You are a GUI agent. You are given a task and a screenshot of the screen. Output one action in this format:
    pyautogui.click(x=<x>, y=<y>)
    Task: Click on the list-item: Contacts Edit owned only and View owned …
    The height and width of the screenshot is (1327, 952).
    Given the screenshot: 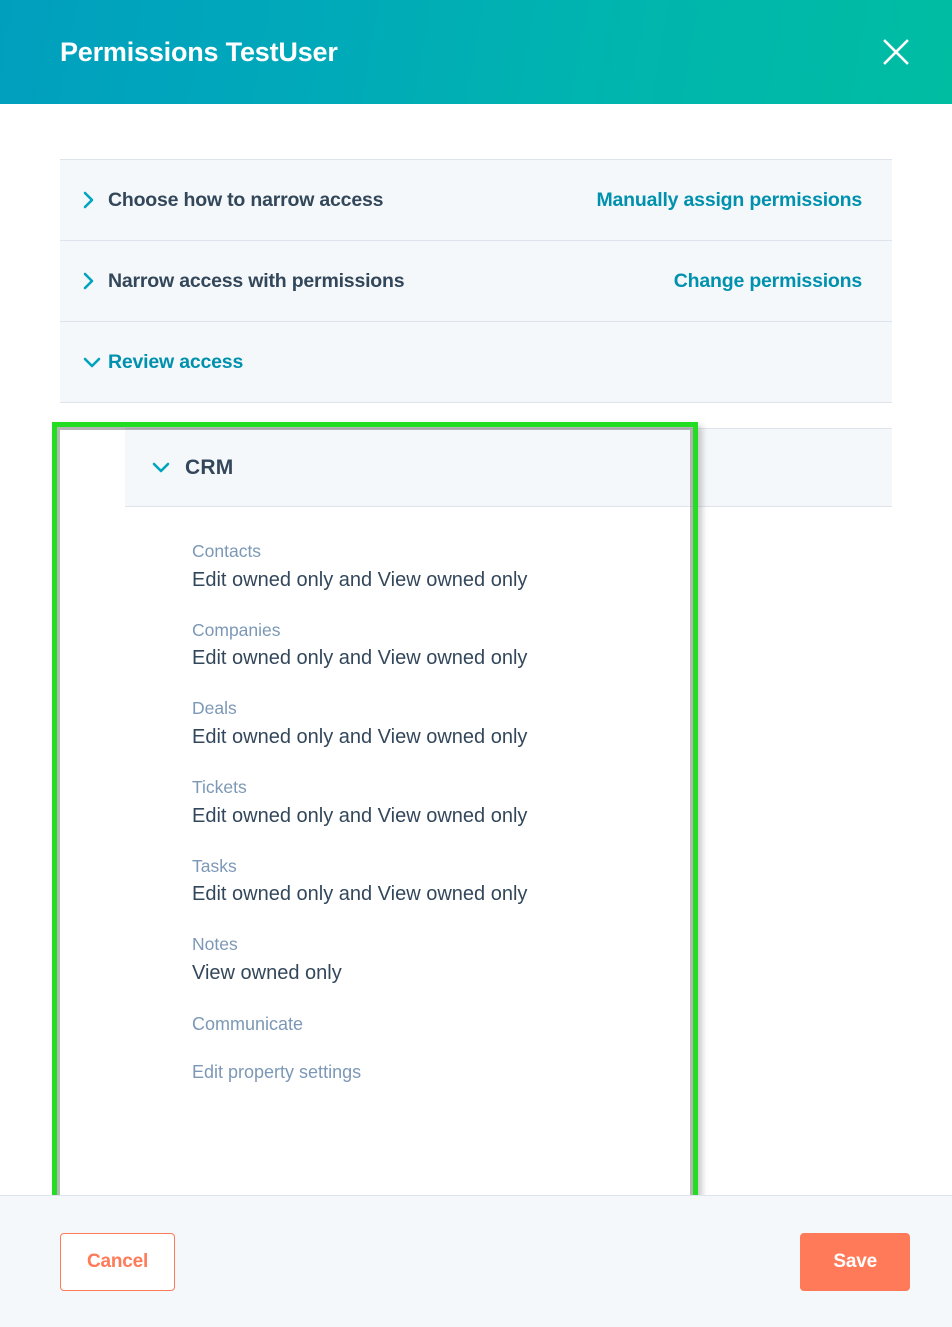 What is the action you would take?
    pyautogui.click(x=542, y=567)
    